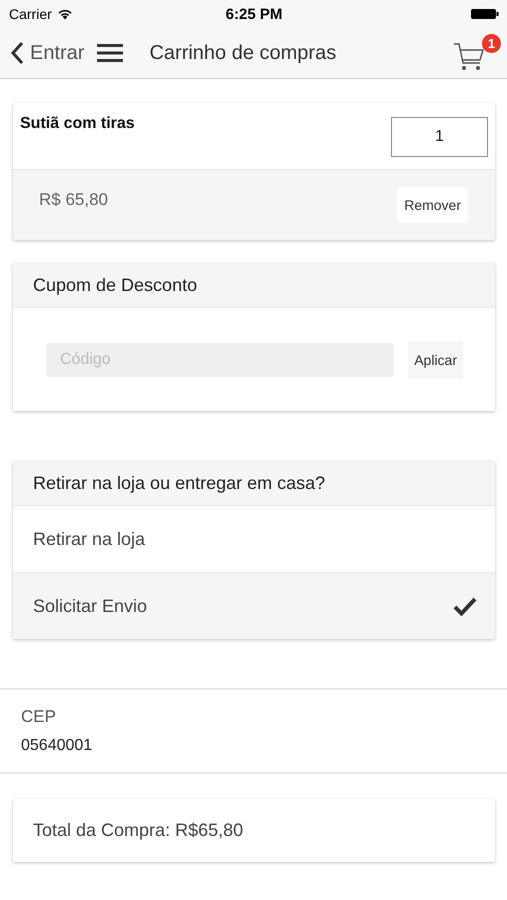 This screenshot has height=900, width=507. What do you see at coordinates (57, 746) in the screenshot?
I see `cep-value: 05640001` at bounding box center [57, 746].